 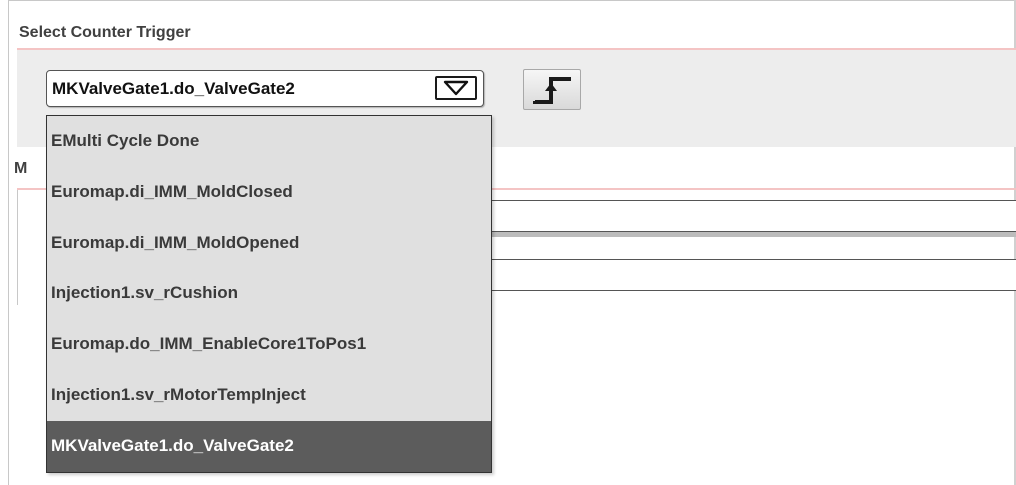 I want to click on rising-edge-icon, so click(x=552, y=90).